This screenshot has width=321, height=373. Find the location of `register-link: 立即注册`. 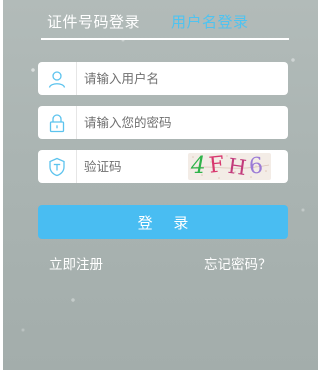

register-link: 立即注册 is located at coordinates (76, 265).